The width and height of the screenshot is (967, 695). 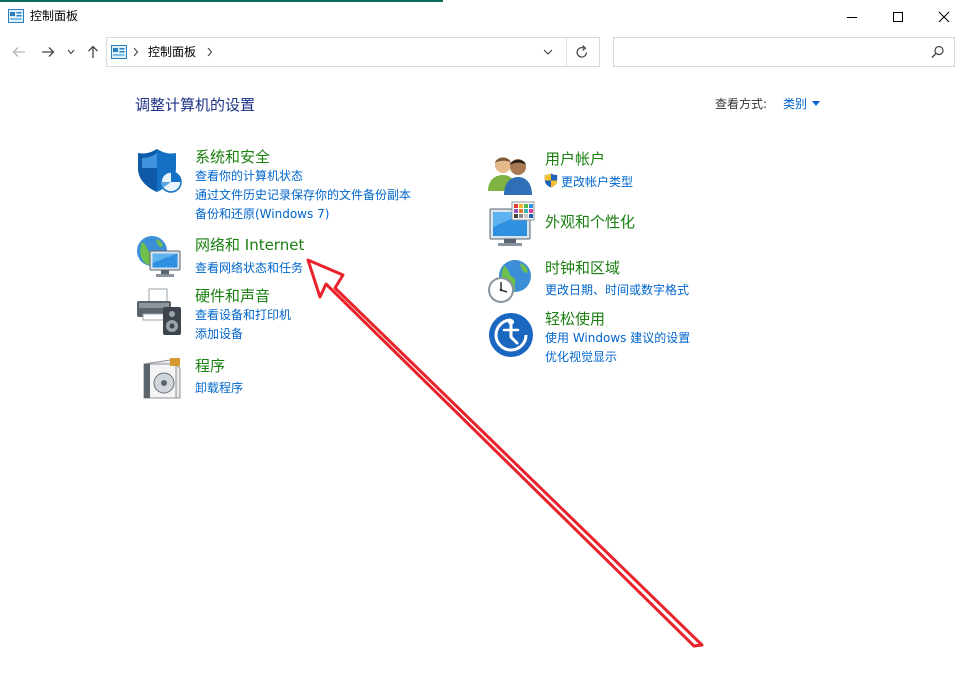 I want to click on monitor-palette-icon, so click(x=512, y=225).